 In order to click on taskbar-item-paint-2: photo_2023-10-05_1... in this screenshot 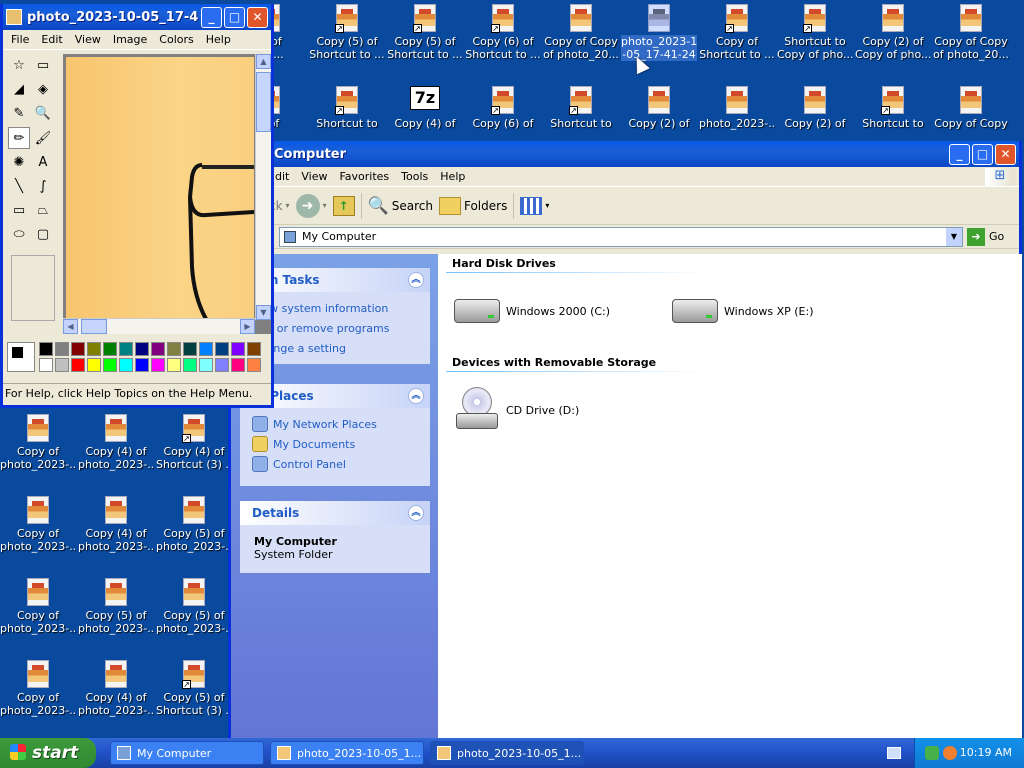, I will do `click(507, 753)`.